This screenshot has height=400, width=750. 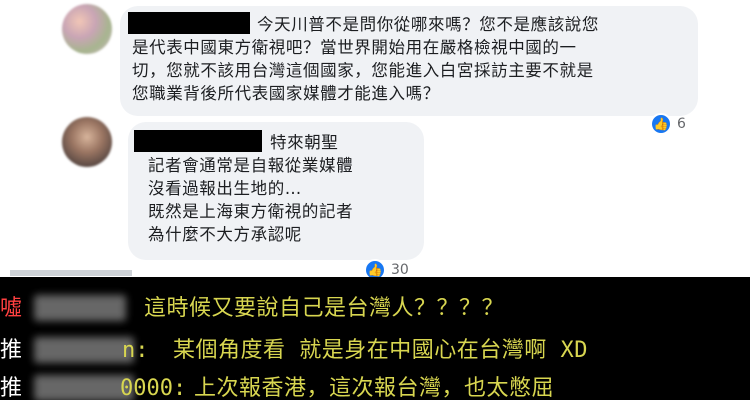 What do you see at coordinates (251, 211) in the screenshot?
I see `comment-text-line: 既然是上海東方衛視的記者` at bounding box center [251, 211].